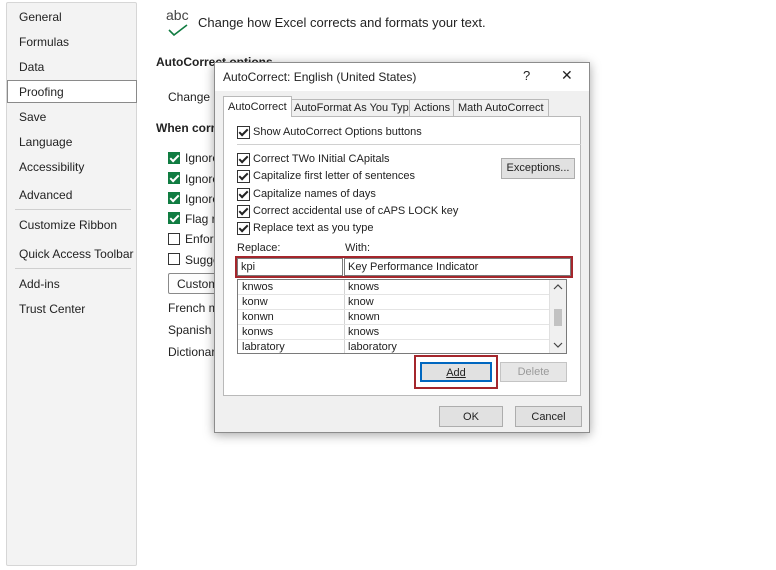  I want to click on help-icon: ?, so click(526, 75).